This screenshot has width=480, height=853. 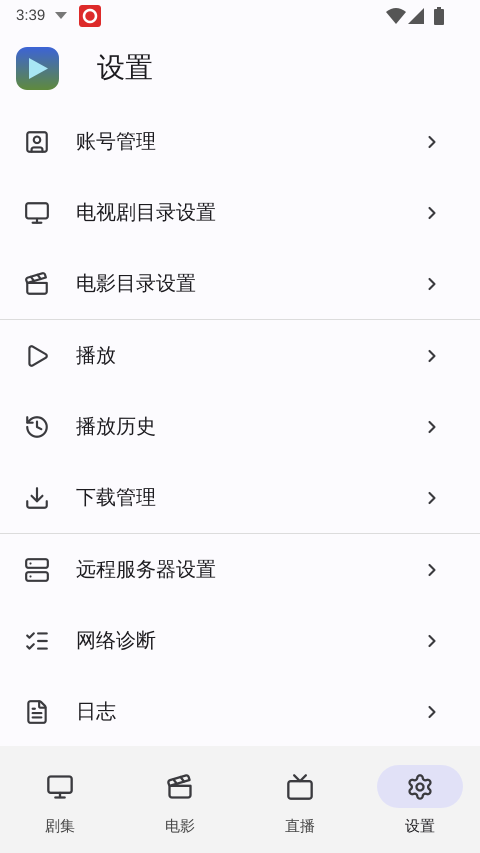 I want to click on nav-tab-label: 剧集, so click(x=60, y=827).